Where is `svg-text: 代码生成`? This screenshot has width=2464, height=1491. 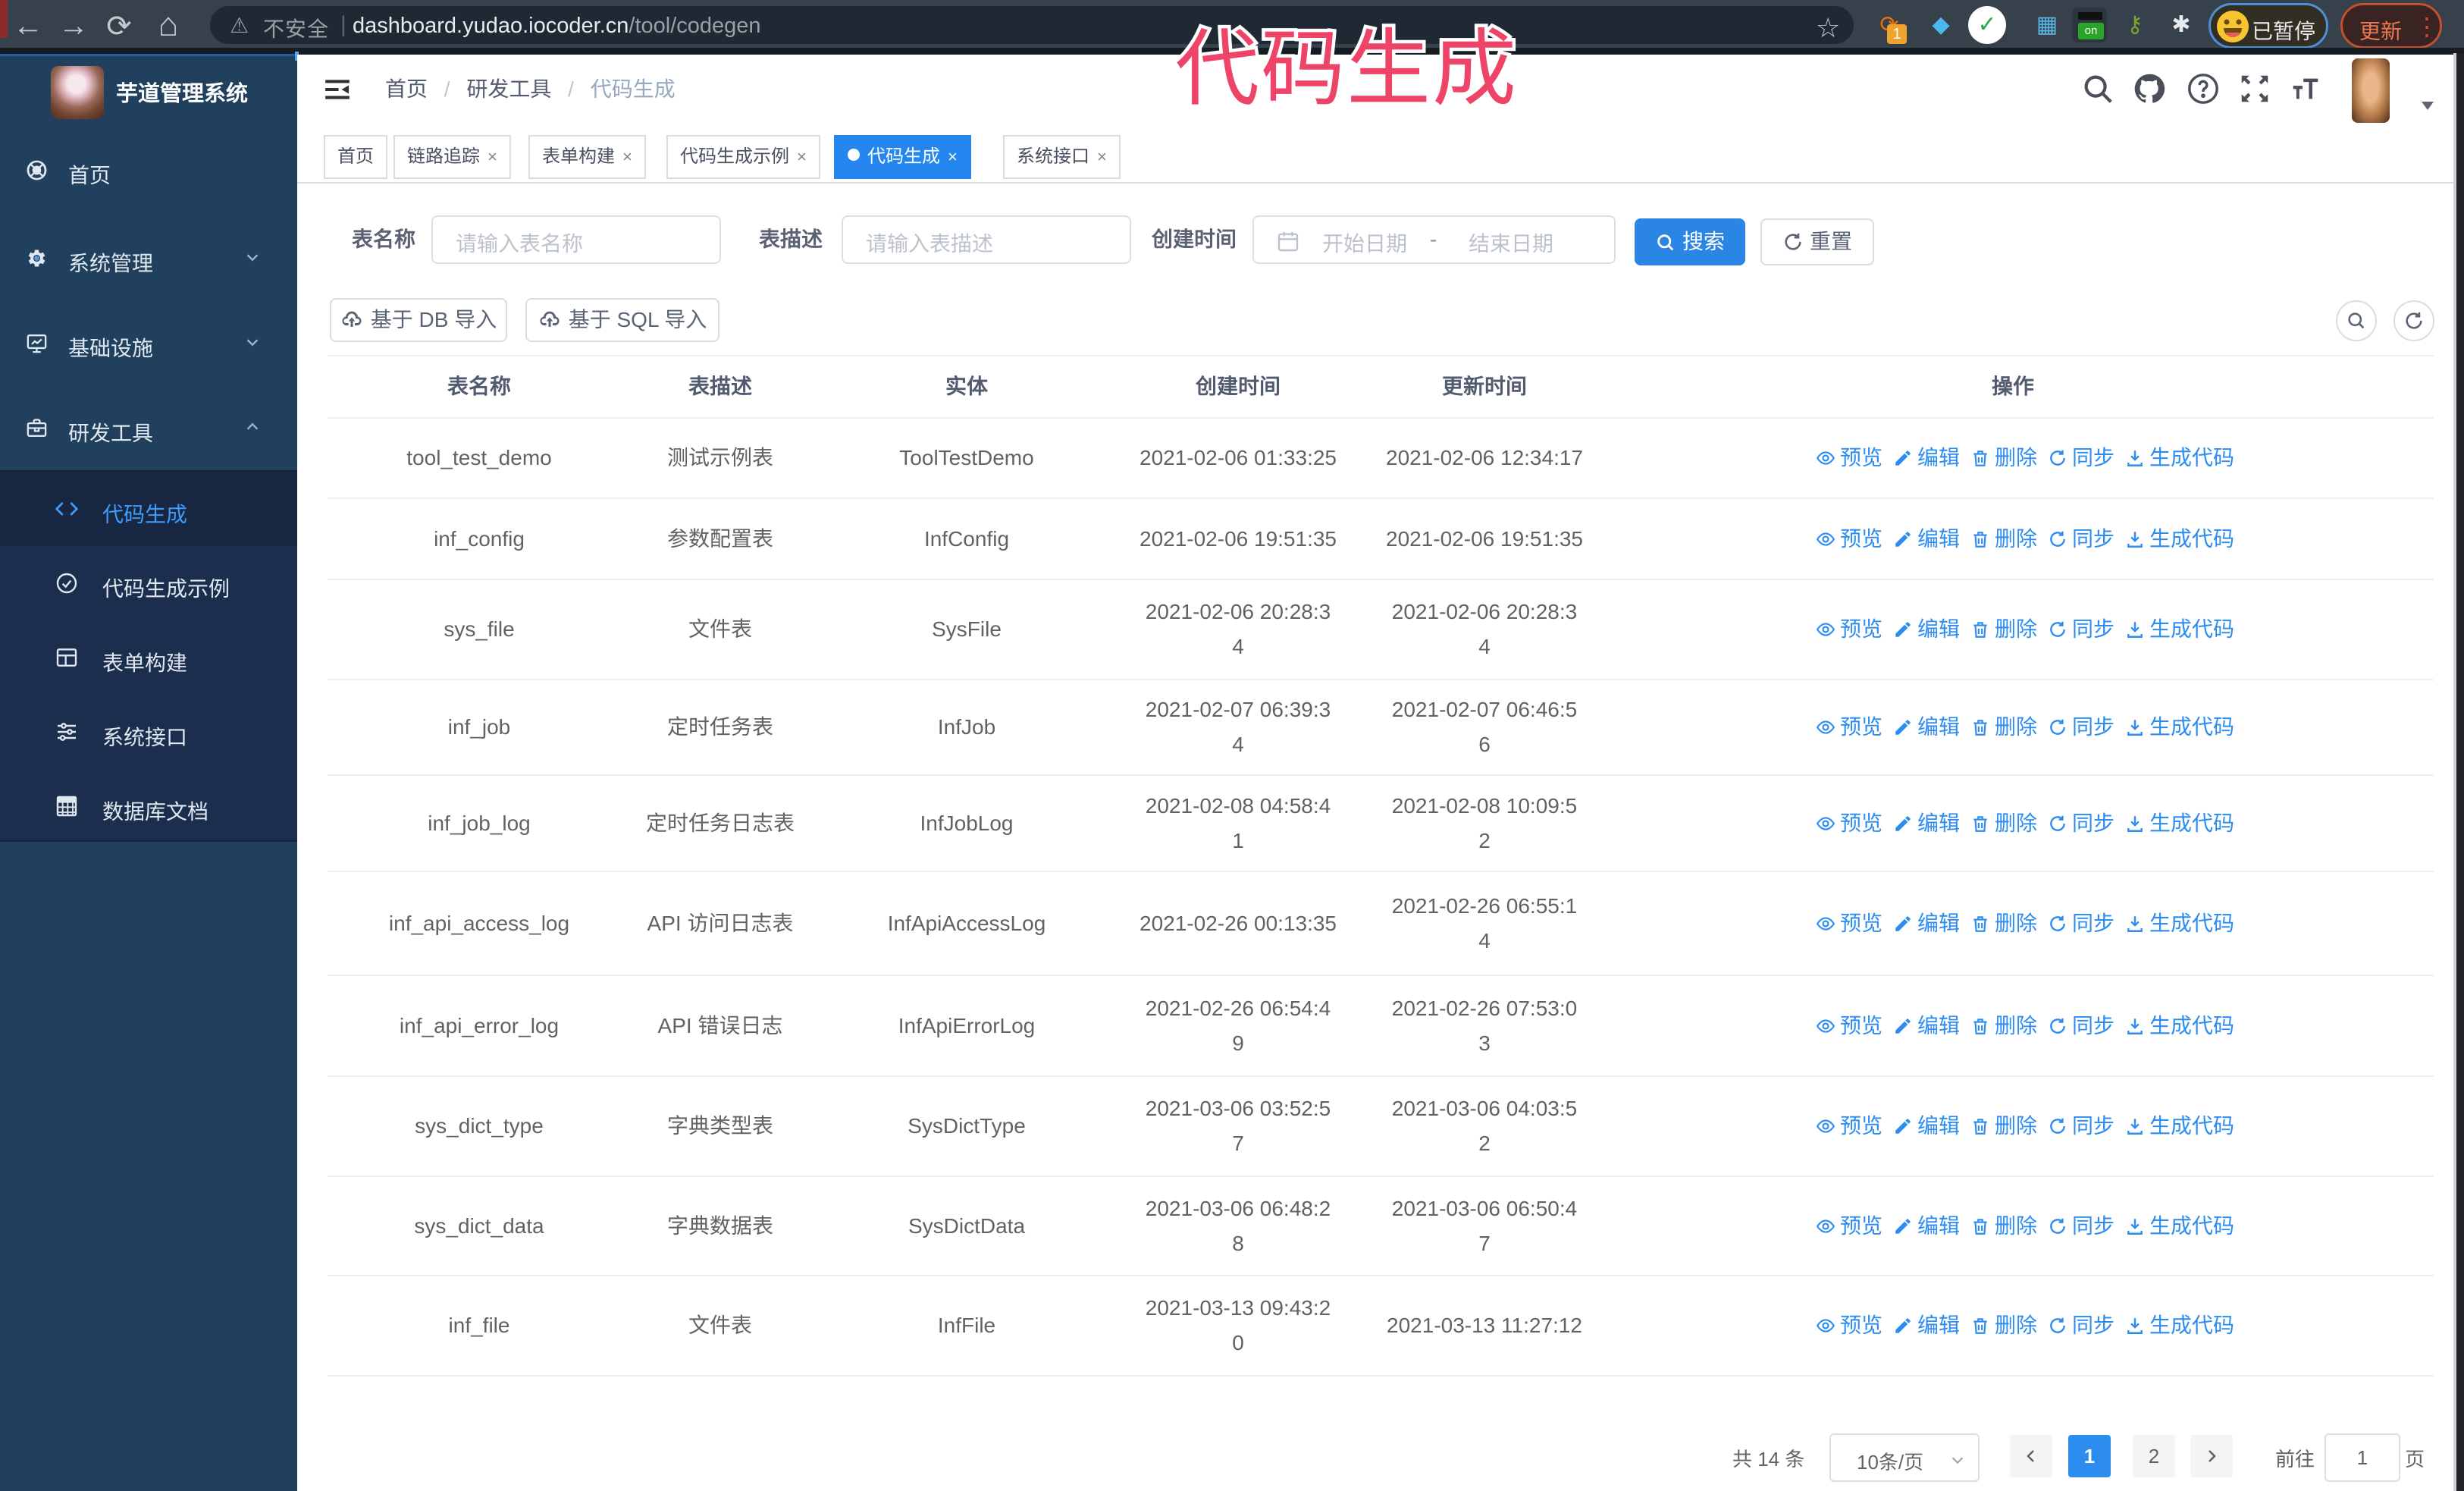
svg-text: 代码生成 is located at coordinates (1347, 64).